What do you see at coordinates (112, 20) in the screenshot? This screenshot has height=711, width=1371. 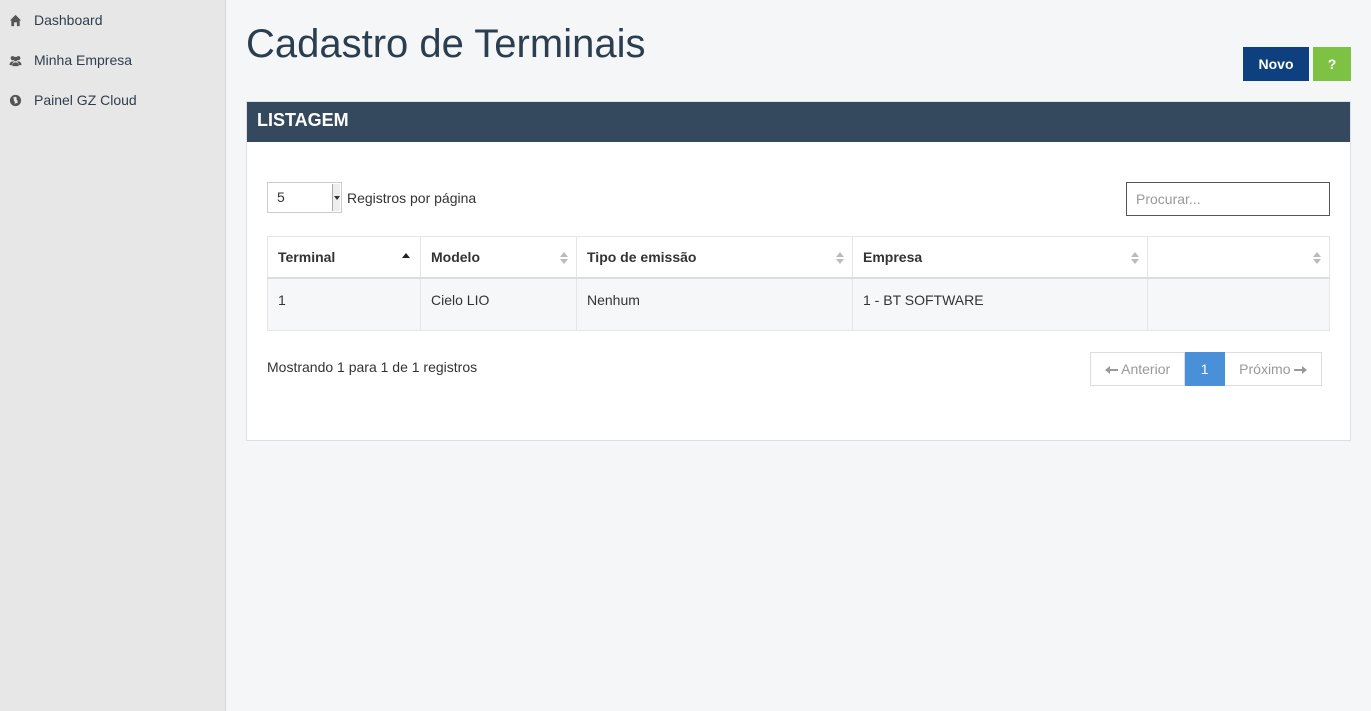 I see `sidebar-item-dashboard: Dashboard` at bounding box center [112, 20].